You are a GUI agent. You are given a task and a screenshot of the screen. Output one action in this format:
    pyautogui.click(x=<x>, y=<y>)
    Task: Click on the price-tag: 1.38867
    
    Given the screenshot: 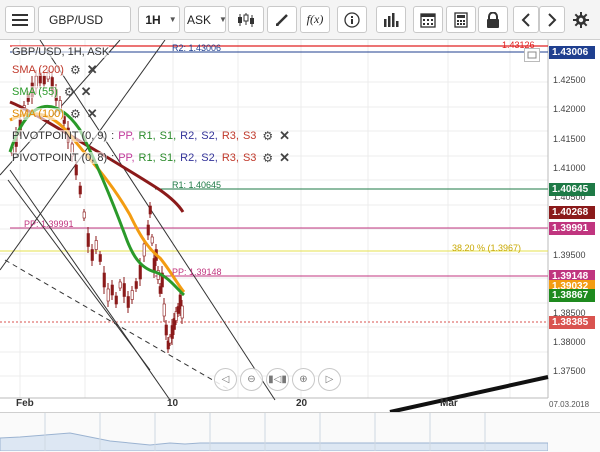 What is the action you would take?
    pyautogui.click(x=572, y=295)
    